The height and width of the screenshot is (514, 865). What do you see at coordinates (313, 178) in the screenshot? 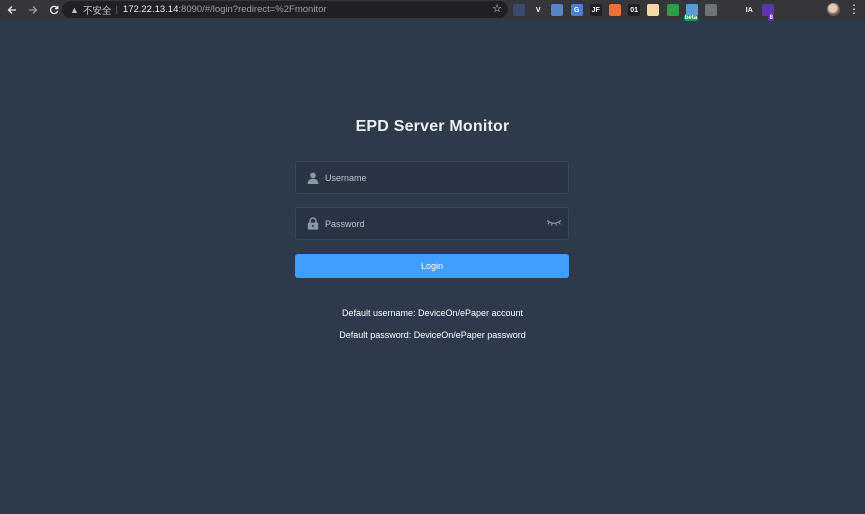
I see `user-icon` at bounding box center [313, 178].